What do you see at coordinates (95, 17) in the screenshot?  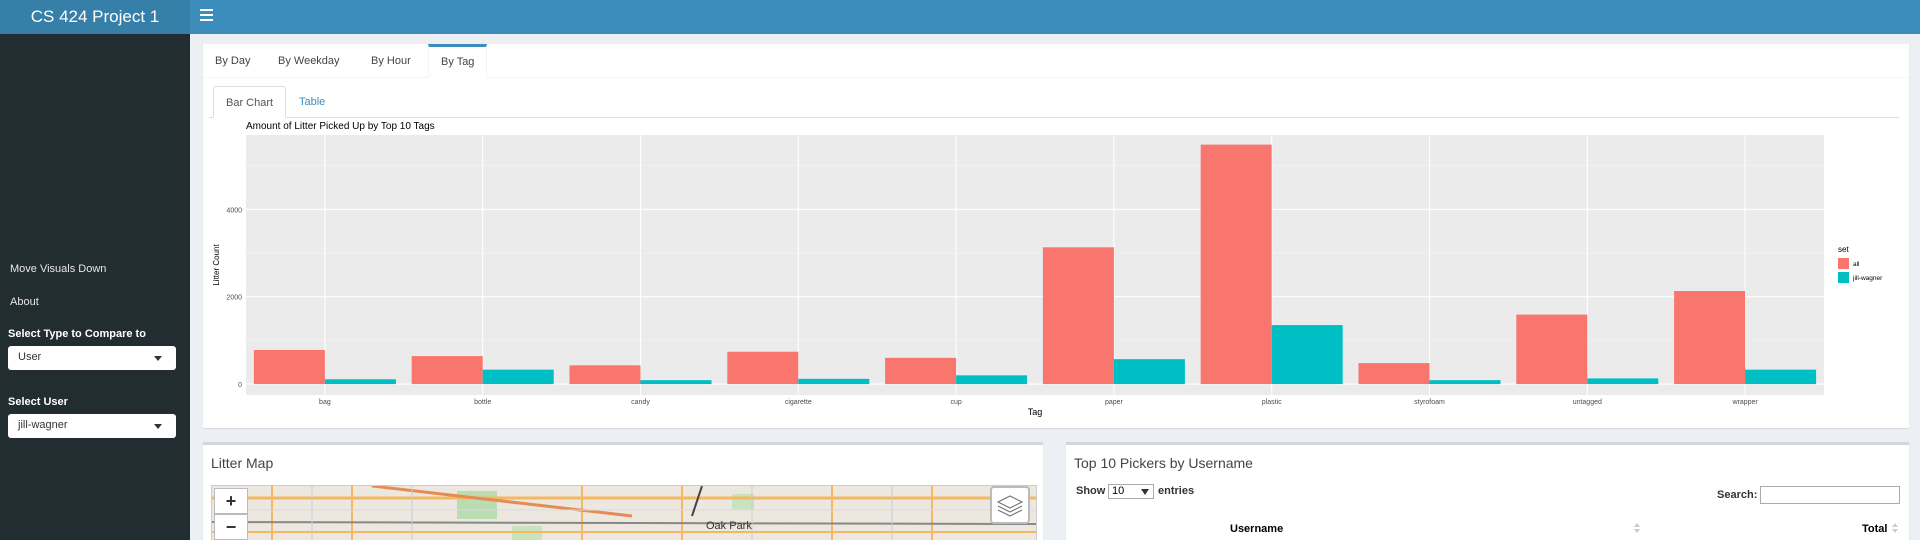 I see `app-title: CS 424 Project 1` at bounding box center [95, 17].